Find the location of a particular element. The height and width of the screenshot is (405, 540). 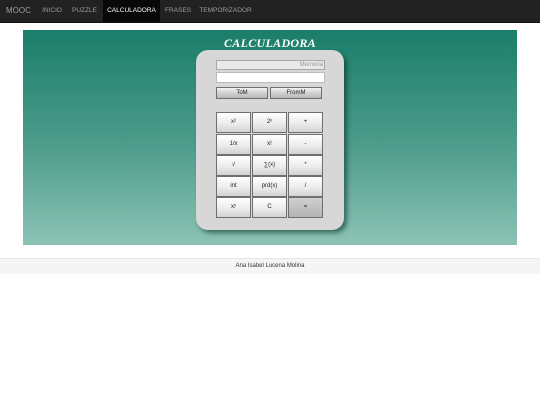

nav-item-puzzle: PUZZLE is located at coordinates (84, 11).